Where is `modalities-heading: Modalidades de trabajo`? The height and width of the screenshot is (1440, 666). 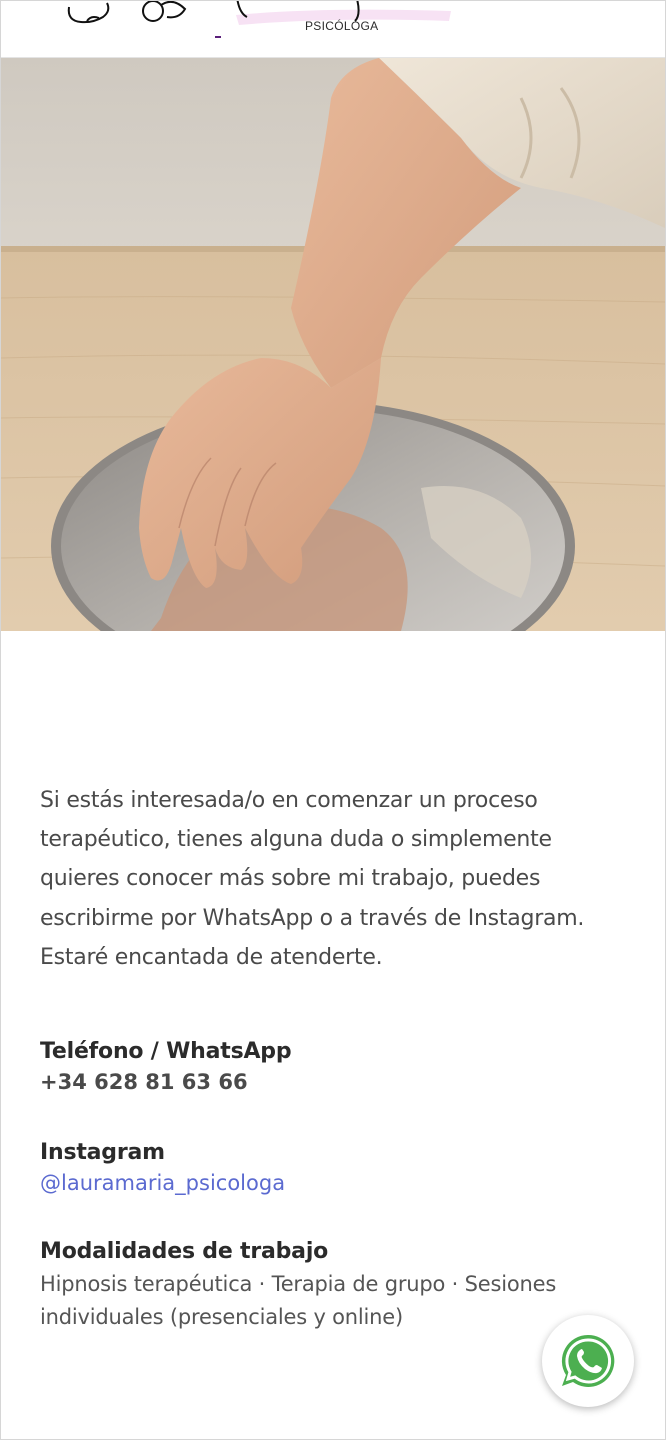
modalities-heading: Modalidades de trabajo is located at coordinates (184, 1252).